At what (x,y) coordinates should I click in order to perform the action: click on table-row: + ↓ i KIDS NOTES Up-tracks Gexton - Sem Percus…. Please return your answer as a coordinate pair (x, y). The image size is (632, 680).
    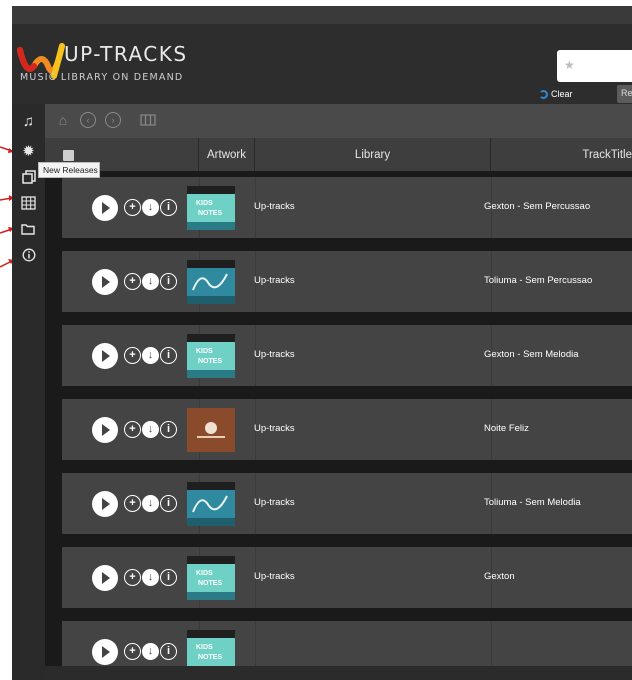
    Looking at the image, I should click on (347, 207).